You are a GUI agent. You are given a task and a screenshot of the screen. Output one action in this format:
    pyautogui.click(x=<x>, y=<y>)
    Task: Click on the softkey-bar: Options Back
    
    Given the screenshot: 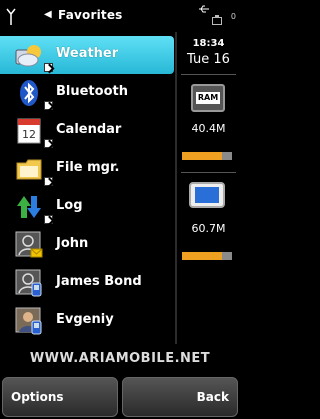 What is the action you would take?
    pyautogui.click(x=120, y=397)
    